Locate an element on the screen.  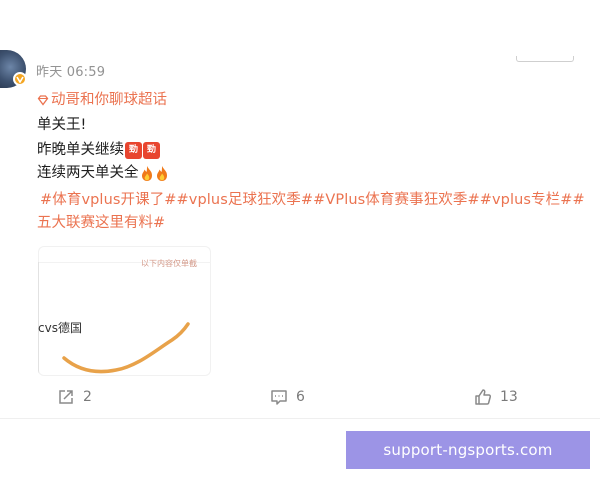
post-time: 昨天 06:59 is located at coordinates (71, 72).